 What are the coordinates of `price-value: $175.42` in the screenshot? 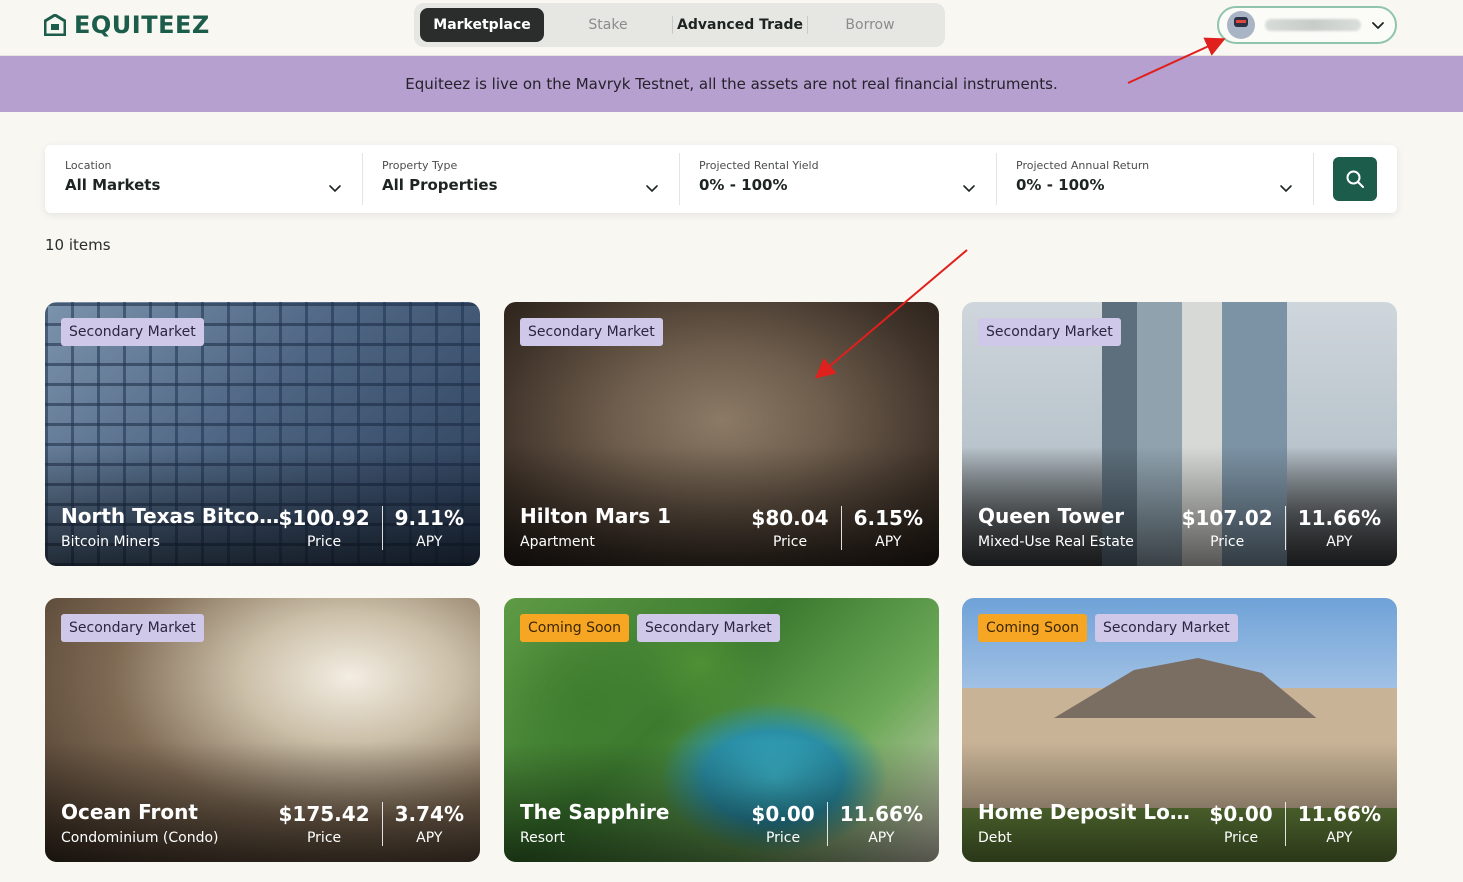 It's located at (324, 814).